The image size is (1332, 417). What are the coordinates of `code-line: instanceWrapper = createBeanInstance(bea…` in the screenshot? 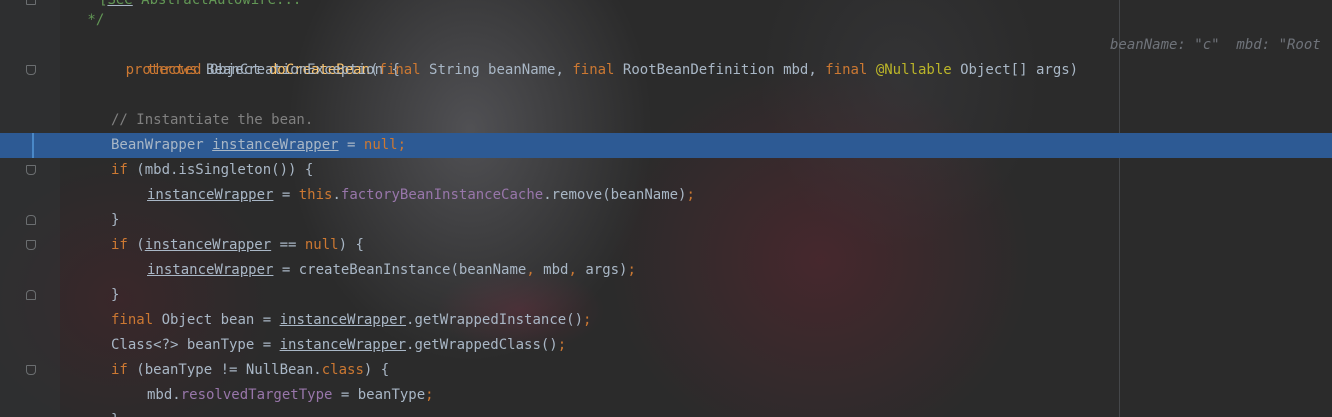 It's located at (666, 270).